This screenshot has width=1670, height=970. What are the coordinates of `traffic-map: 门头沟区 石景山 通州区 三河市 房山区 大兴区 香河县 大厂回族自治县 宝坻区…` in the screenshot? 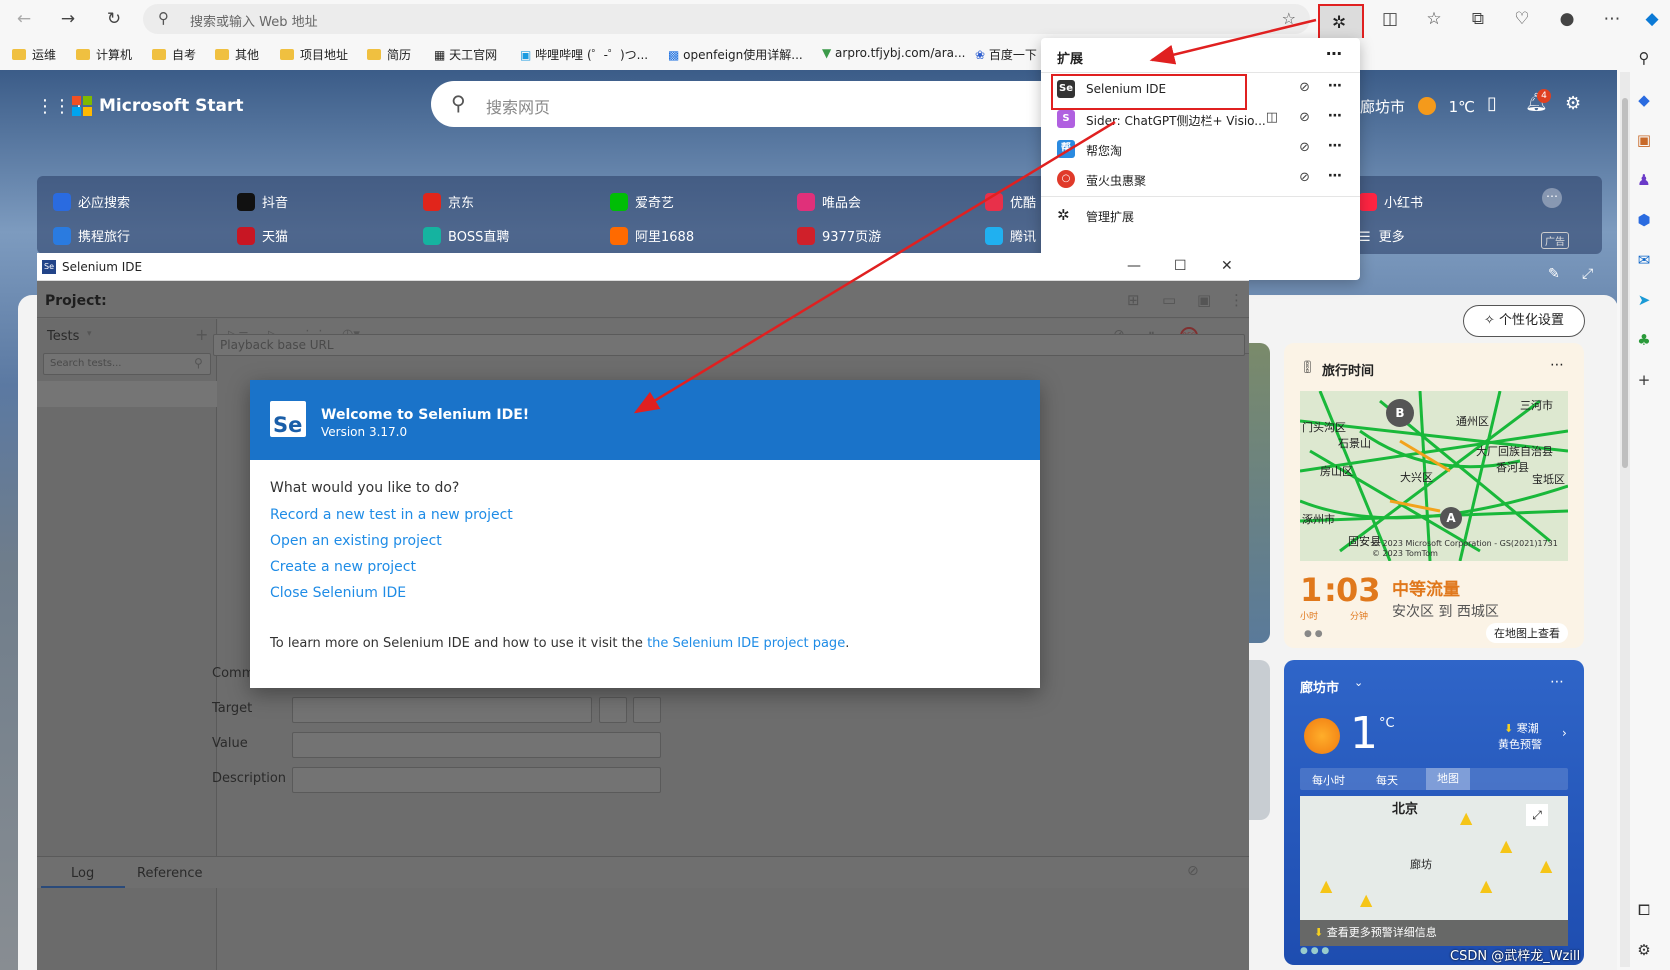 It's located at (1434, 476).